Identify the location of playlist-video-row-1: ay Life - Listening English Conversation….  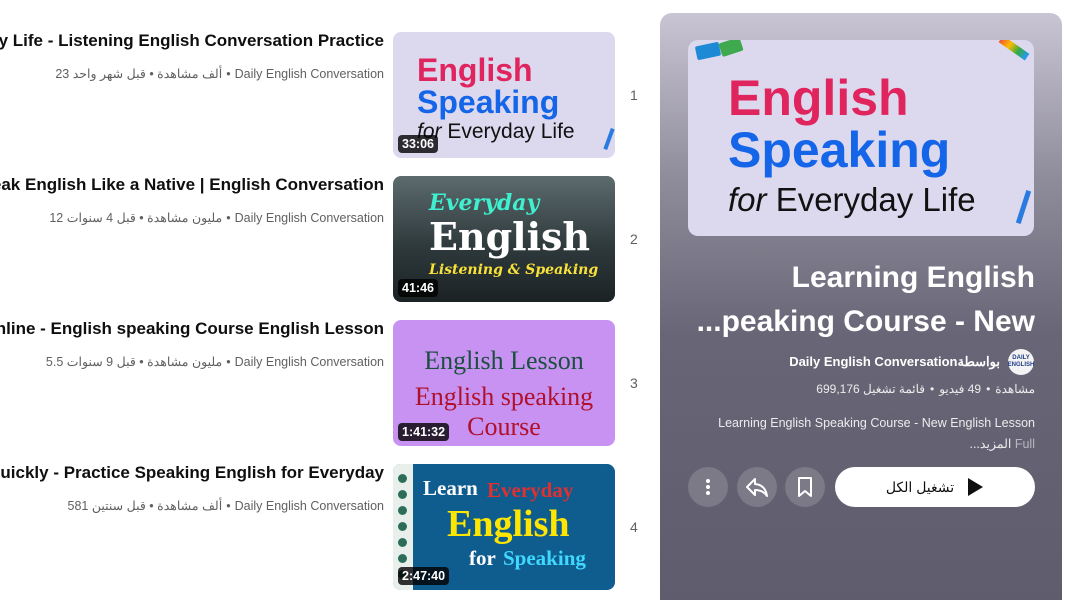
(325, 94).